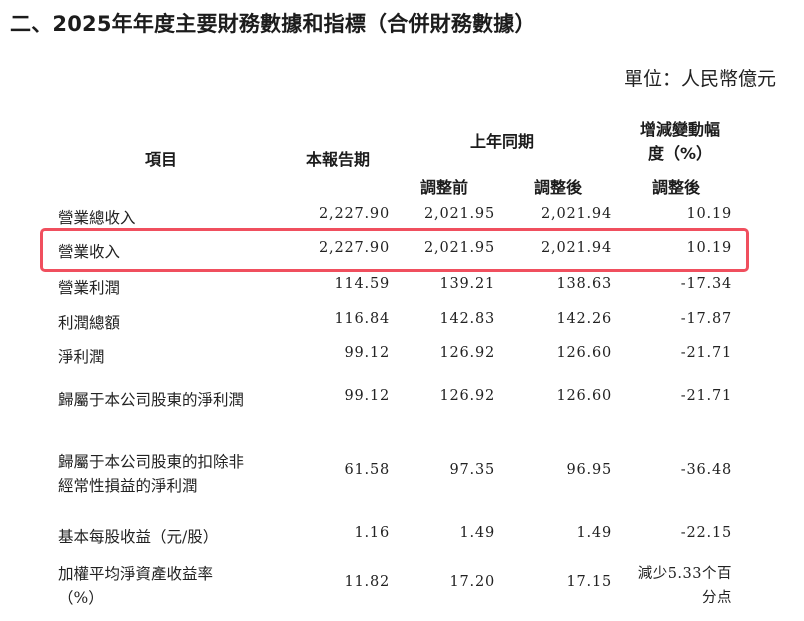 The height and width of the screenshot is (621, 804). Describe the element at coordinates (584, 319) in the screenshot. I see `row-after-value: 142.26` at that location.